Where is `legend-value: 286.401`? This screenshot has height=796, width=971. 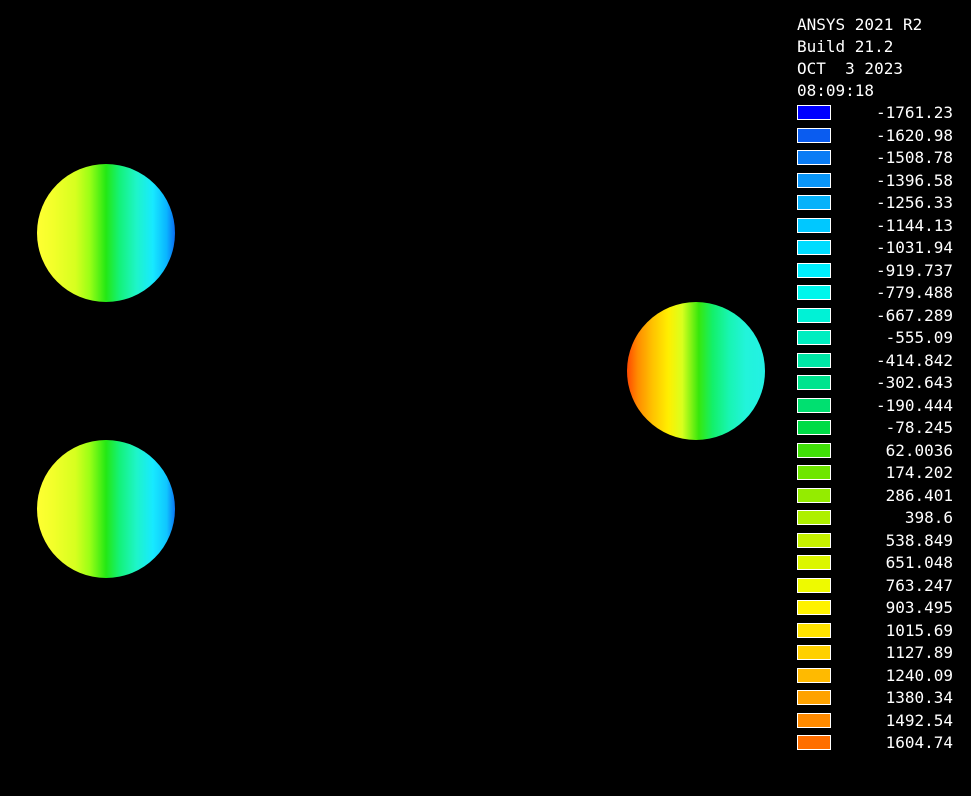
legend-value: 286.401 is located at coordinates (919, 495).